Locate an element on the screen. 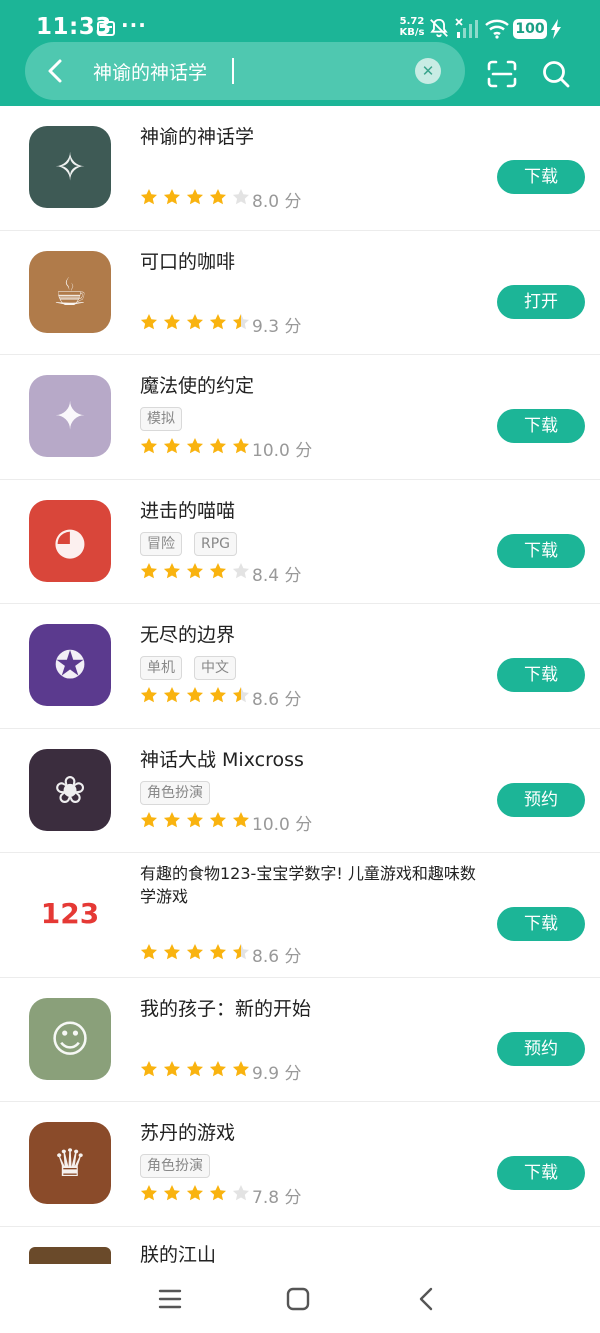  app-header: 11:33 ··· 5.72 KB/s 100 神谕的神话学 ✕ is located at coordinates (300, 53).